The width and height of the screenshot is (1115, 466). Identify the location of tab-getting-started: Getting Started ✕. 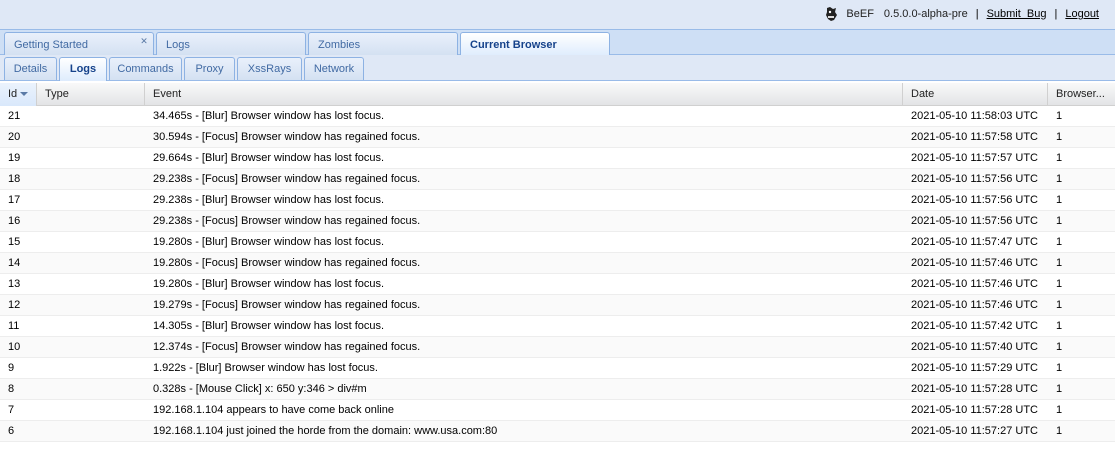
(79, 43).